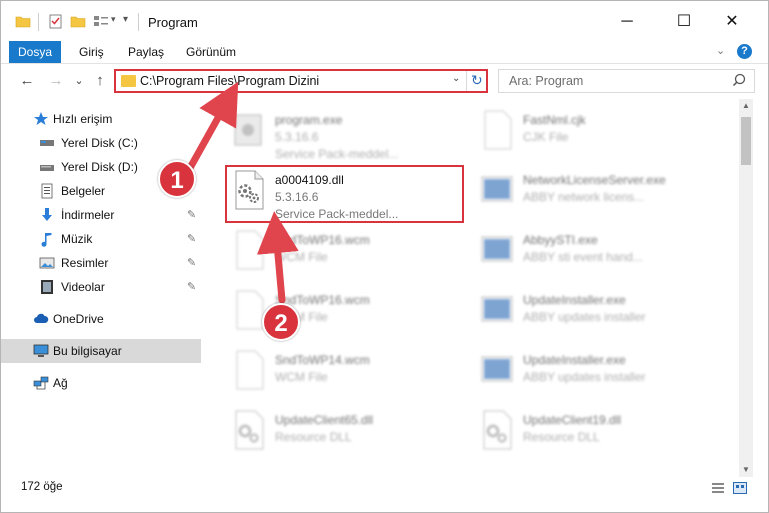  I want to click on customize-toolbar-icon: ▾, so click(125, 19).